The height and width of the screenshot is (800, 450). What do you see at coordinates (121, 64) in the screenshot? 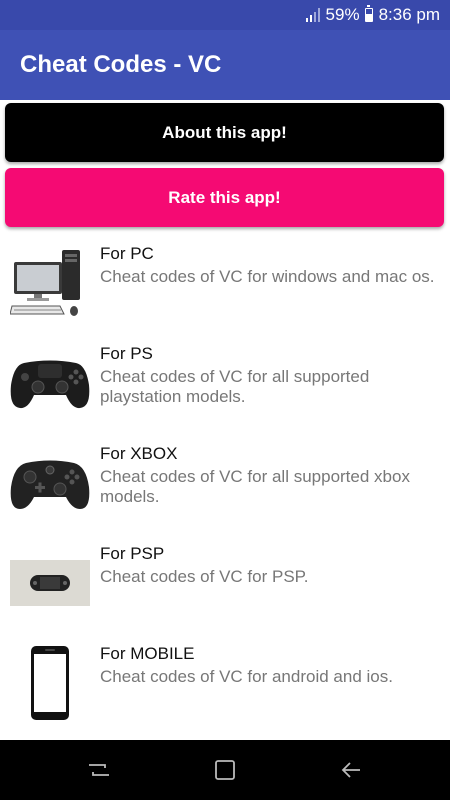
I see `app-title: Cheat Codes - VC` at bounding box center [121, 64].